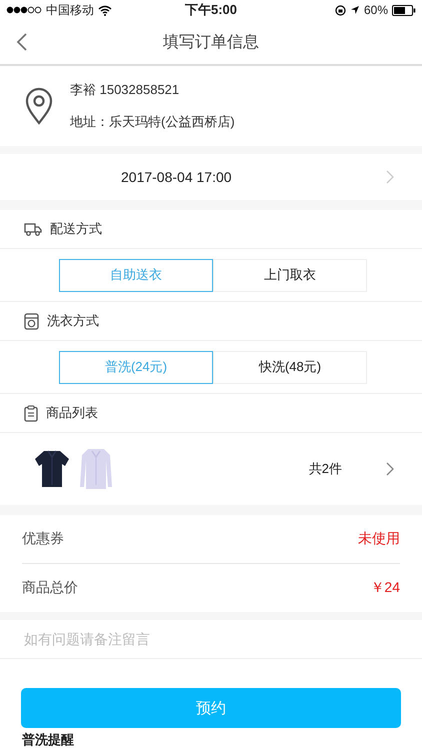  What do you see at coordinates (325, 469) in the screenshot?
I see `item-count: 共2件` at bounding box center [325, 469].